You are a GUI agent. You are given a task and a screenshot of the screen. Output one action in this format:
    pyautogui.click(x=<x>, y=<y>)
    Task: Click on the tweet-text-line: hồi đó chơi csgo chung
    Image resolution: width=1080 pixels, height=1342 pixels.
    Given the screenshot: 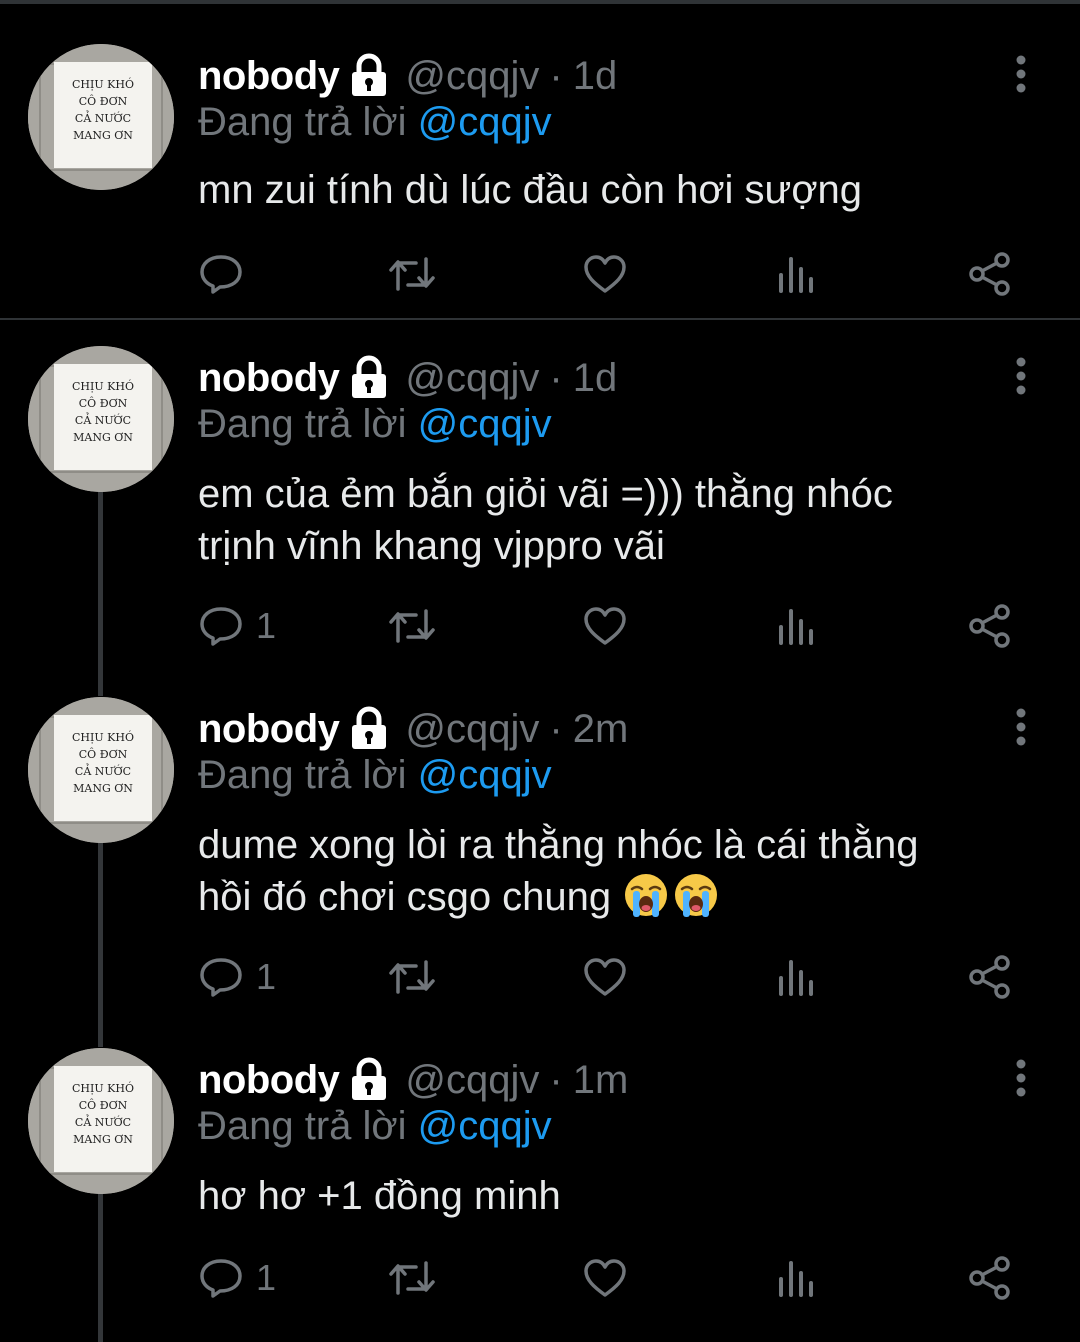 What is the action you would take?
    pyautogui.click(x=405, y=897)
    